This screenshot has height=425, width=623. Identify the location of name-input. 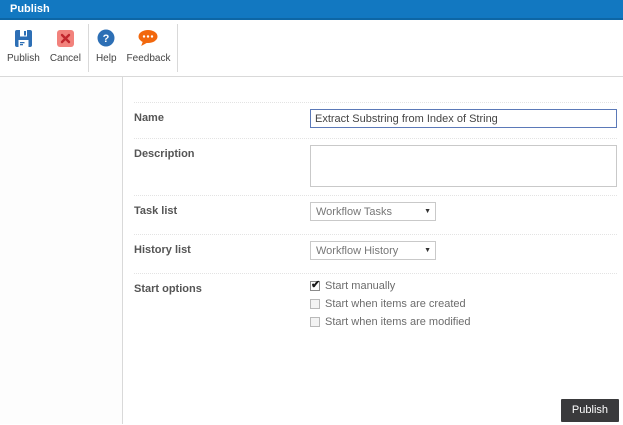
(463, 118).